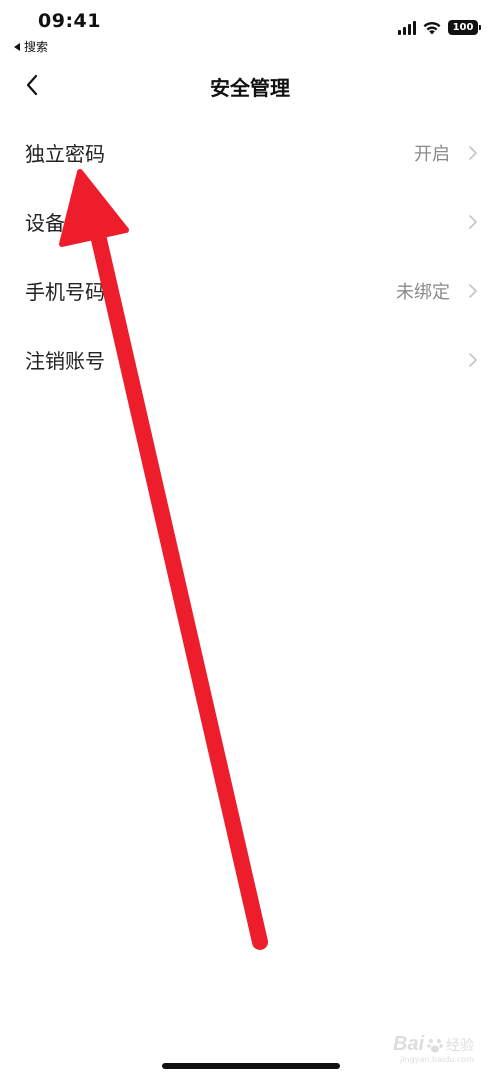 The image size is (500, 1078). What do you see at coordinates (250, 290) in the screenshot?
I see `list-item-phone-number: 手机号码 未绑定` at bounding box center [250, 290].